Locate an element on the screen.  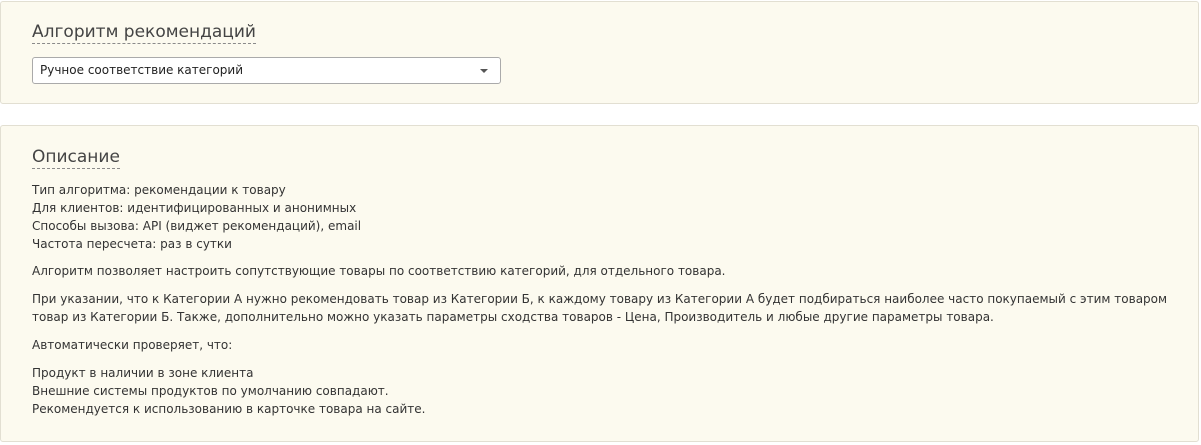
meta-recalc-frequency: Частота пересчета: раз в сутки is located at coordinates (132, 244).